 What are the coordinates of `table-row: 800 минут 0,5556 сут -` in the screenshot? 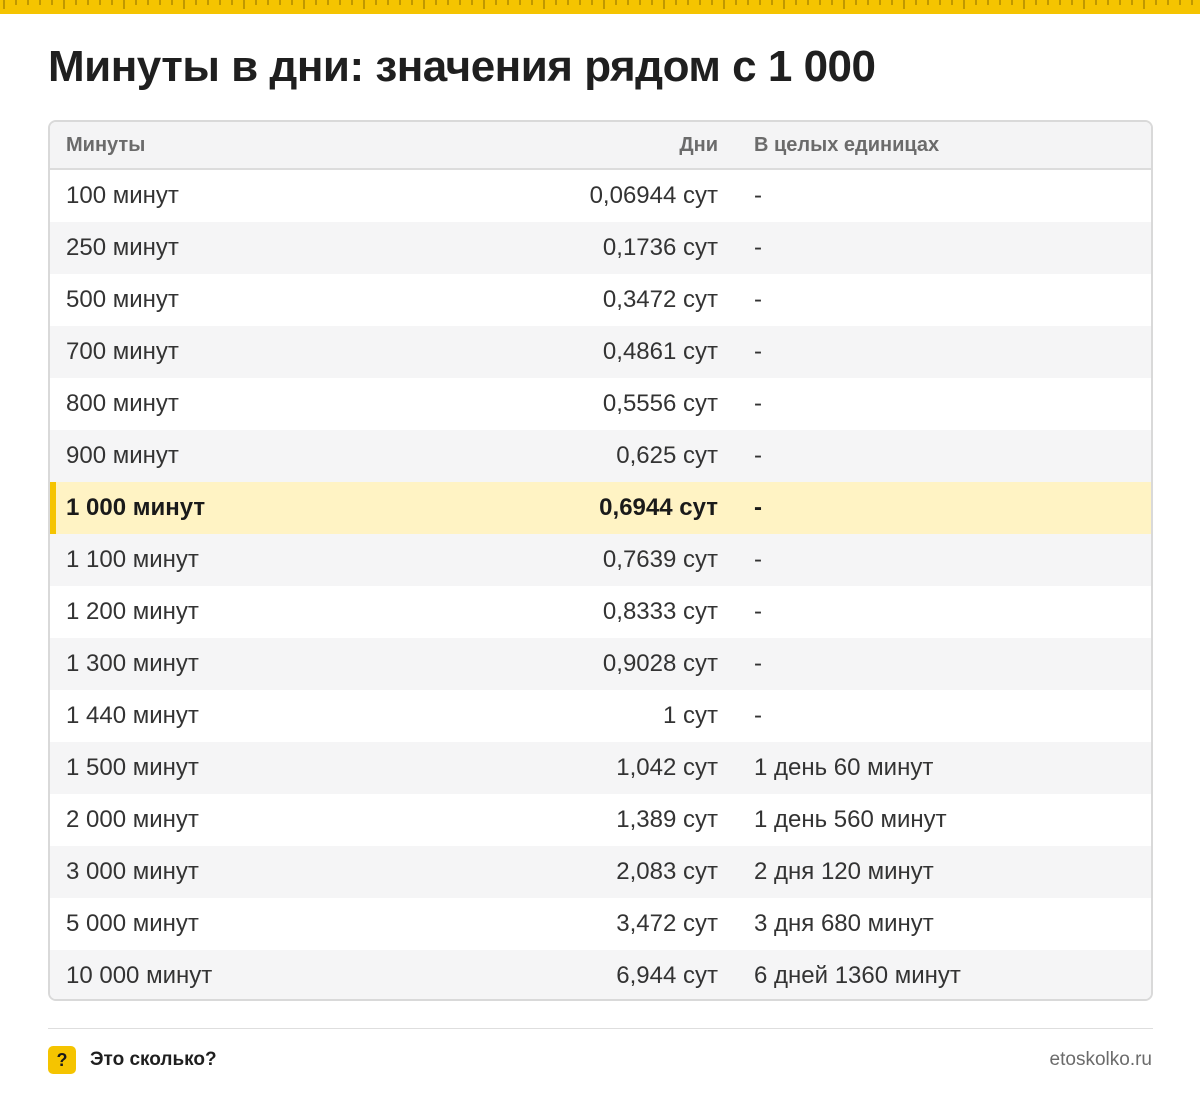 It's located at (600, 404).